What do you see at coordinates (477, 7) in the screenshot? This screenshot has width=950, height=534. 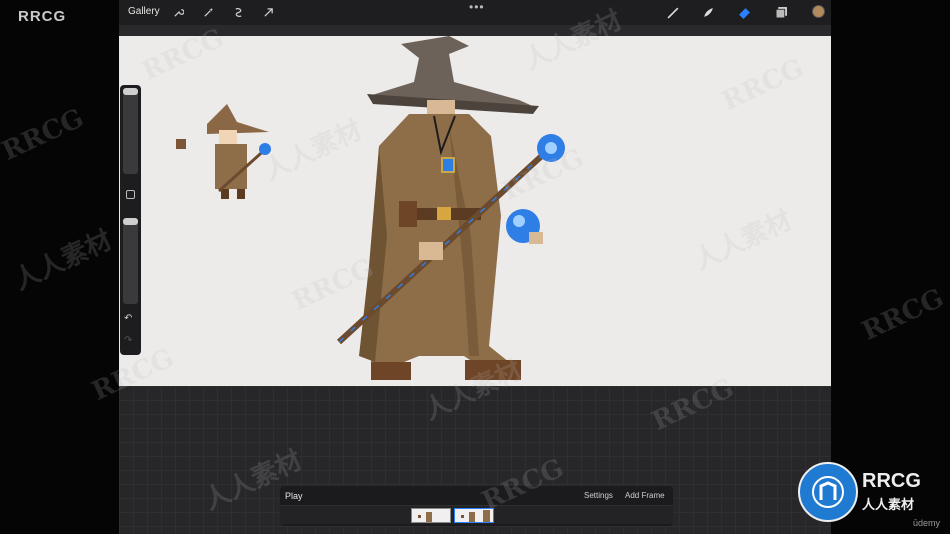 I see `more-options-handle: •••` at bounding box center [477, 7].